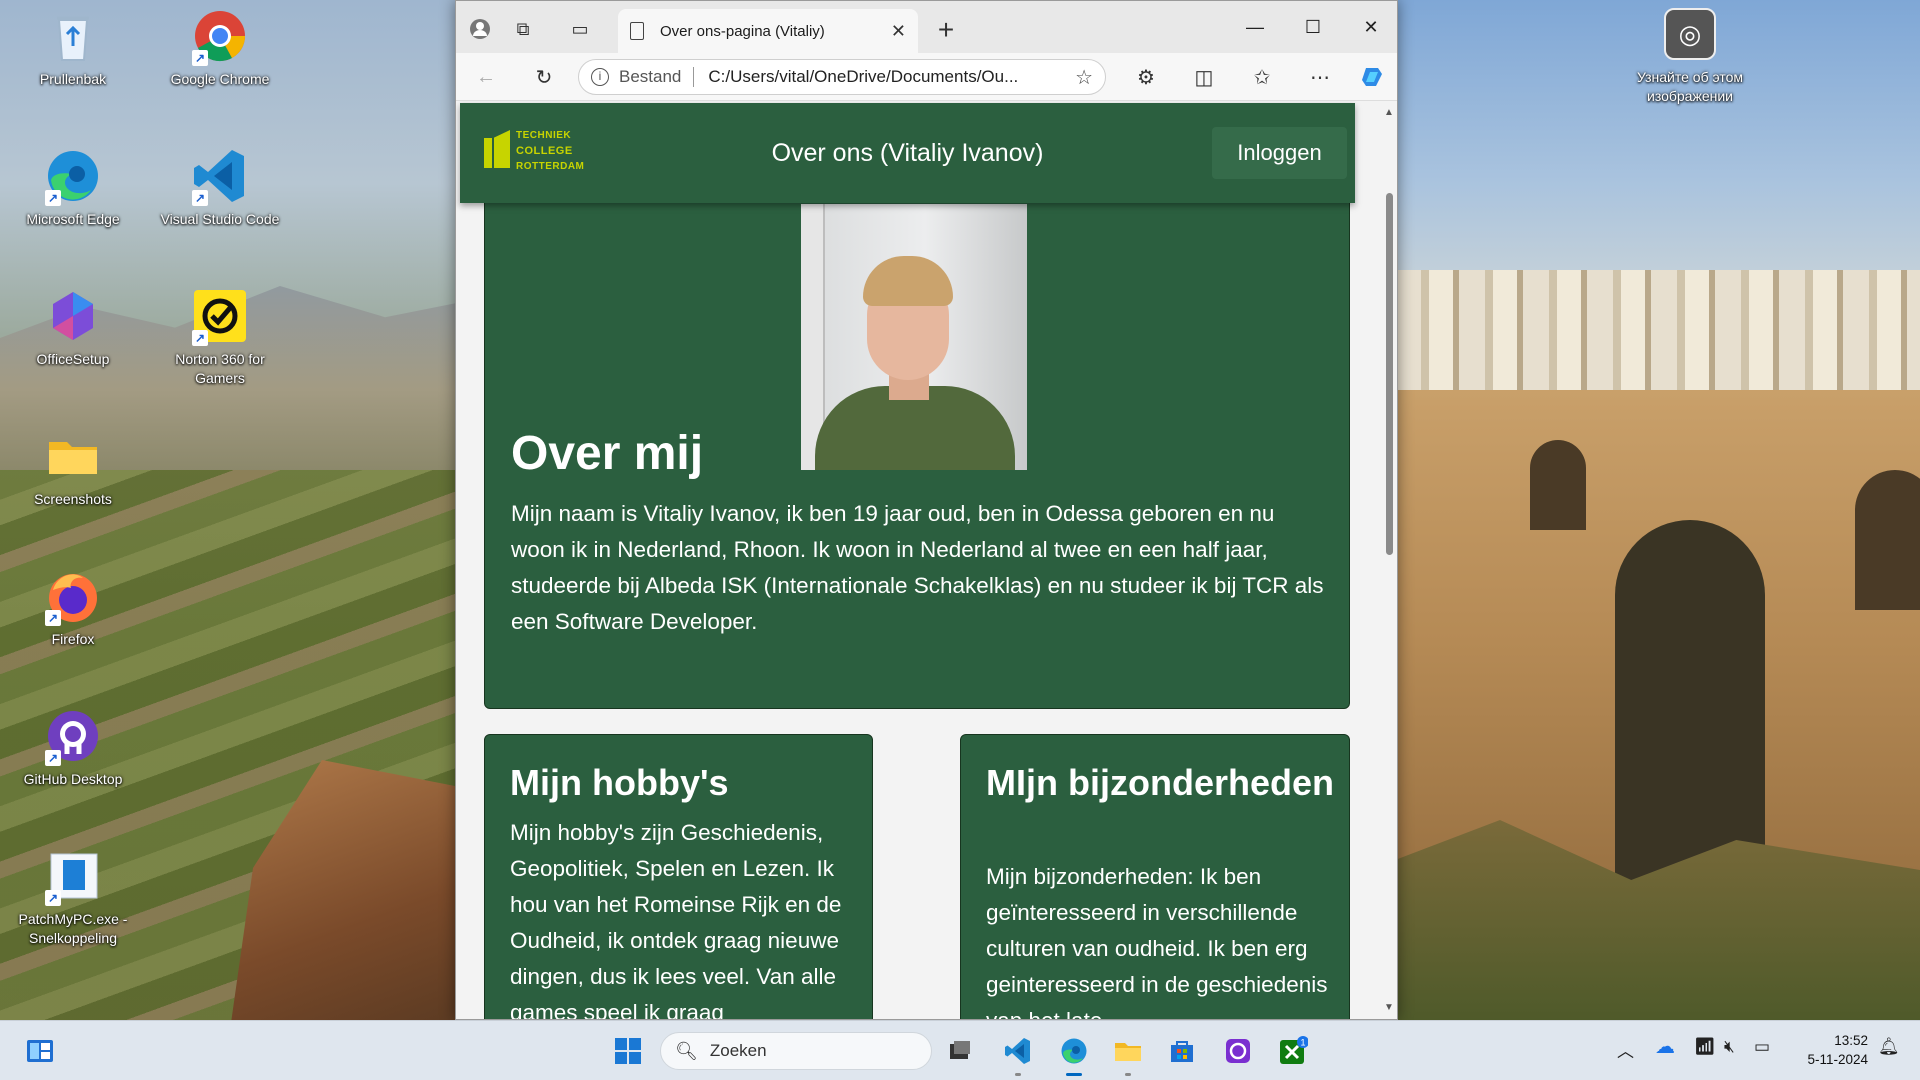 This screenshot has width=1920, height=1080. What do you see at coordinates (1160, 782) in the screenshot?
I see `details-heading: MIjn bijzonderheden` at bounding box center [1160, 782].